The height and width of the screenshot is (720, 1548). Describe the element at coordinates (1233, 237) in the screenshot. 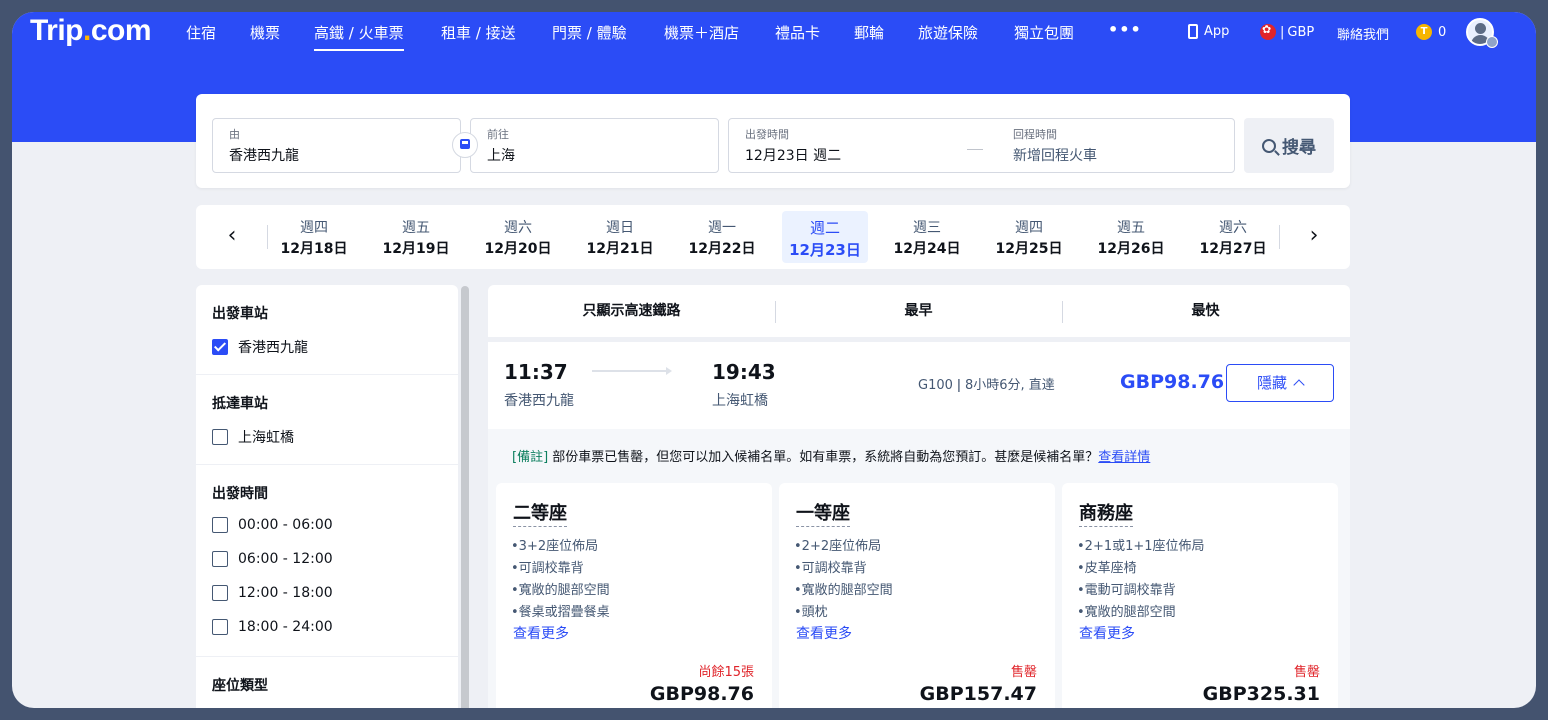

I see `date-option: 週六 12月27日` at that location.